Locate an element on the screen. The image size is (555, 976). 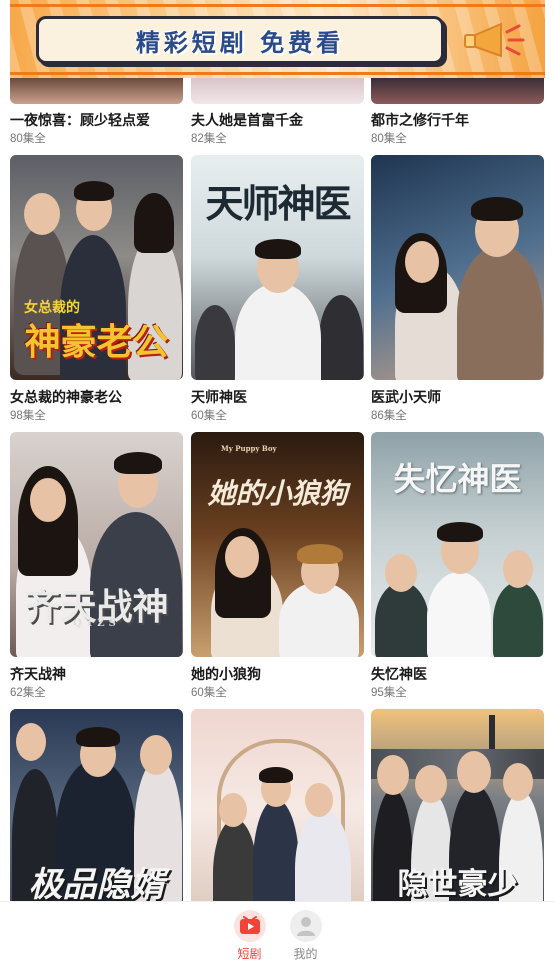
nav-label: 我的 is located at coordinates (305, 954).